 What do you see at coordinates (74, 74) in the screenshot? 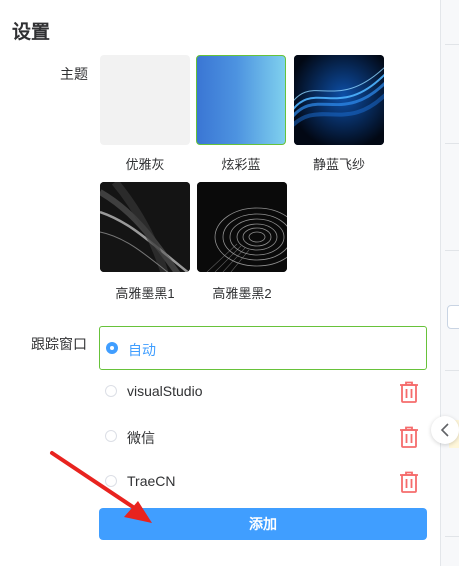
I see `theme-label: 主题` at bounding box center [74, 74].